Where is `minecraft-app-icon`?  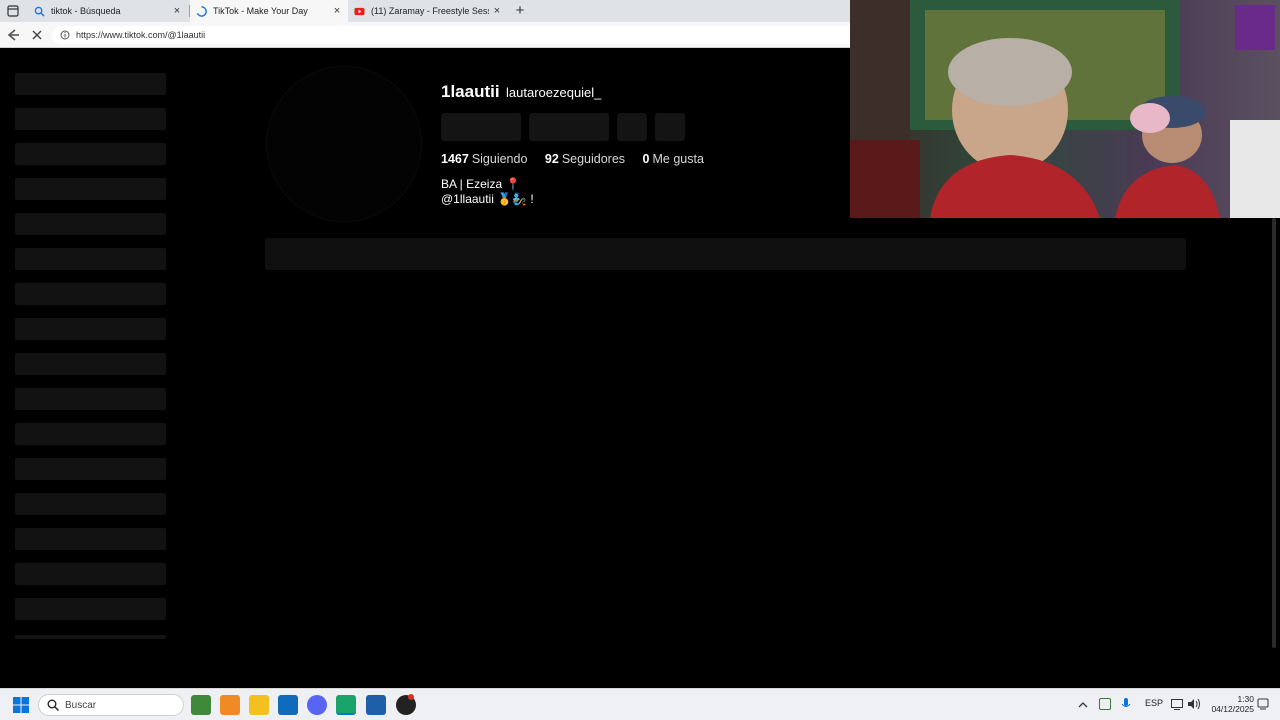 minecraft-app-icon is located at coordinates (201, 705).